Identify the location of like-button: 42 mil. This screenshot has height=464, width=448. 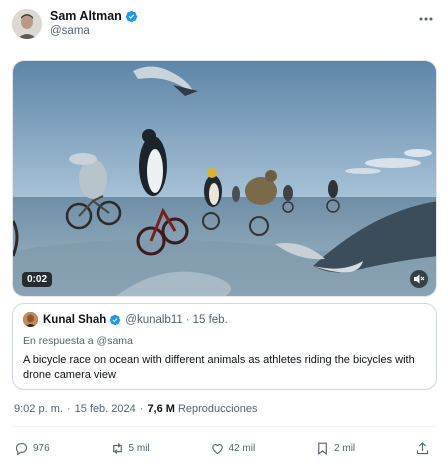
(233, 448).